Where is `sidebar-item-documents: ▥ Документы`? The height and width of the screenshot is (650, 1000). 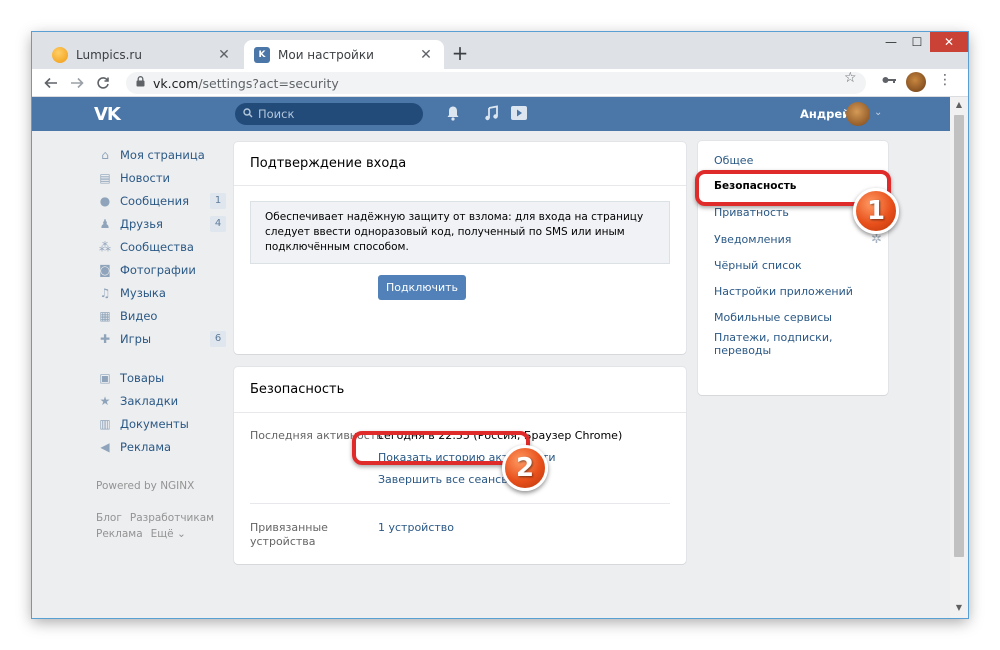
sidebar-item-documents: ▥ Документы is located at coordinates (161, 423).